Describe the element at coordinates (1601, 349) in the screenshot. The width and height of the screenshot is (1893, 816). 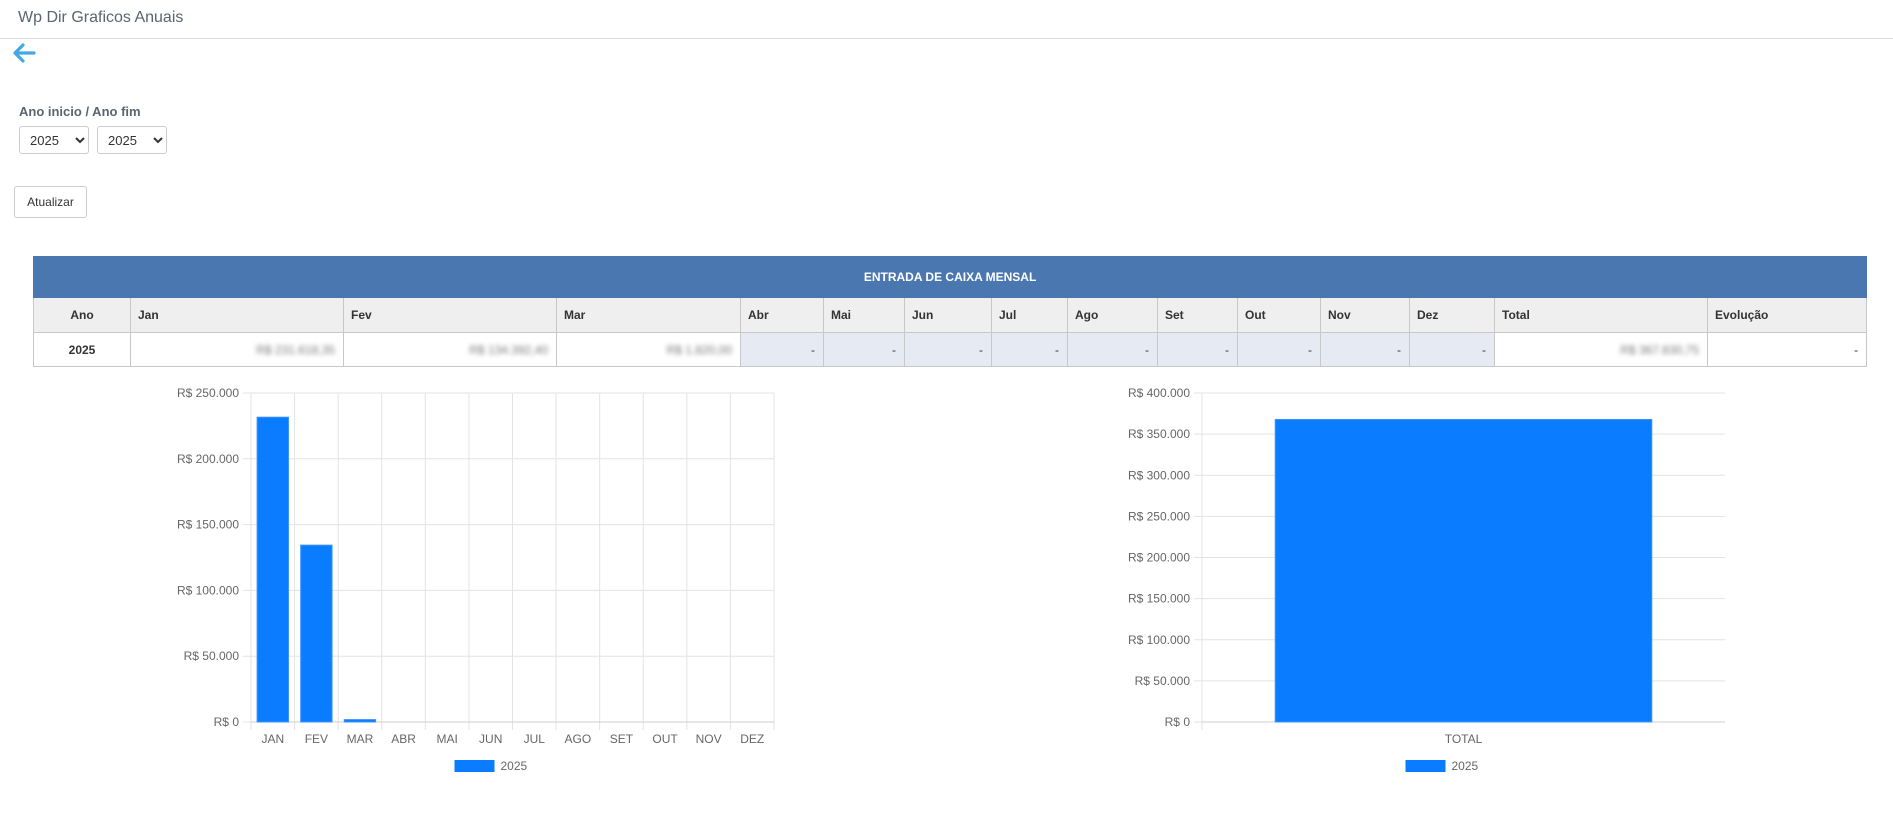
I see `cell-total: R$ 367.830,75` at that location.